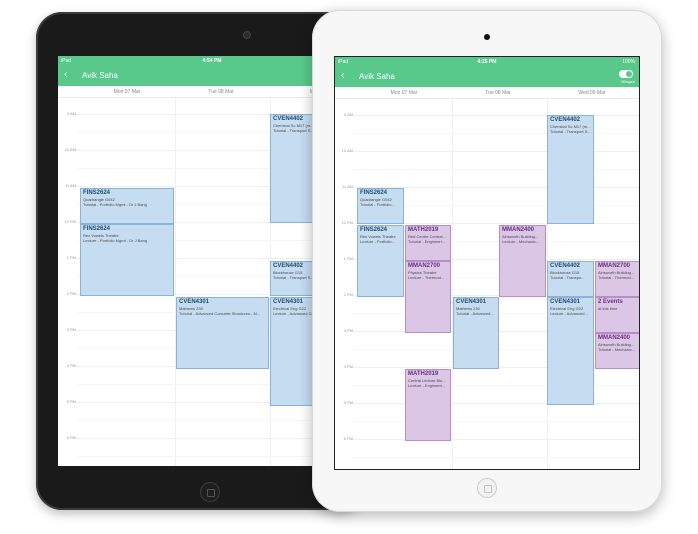 The image size is (698, 534). I want to click on status-bar: iPad 4:25 PM 100%, so click(487, 62).